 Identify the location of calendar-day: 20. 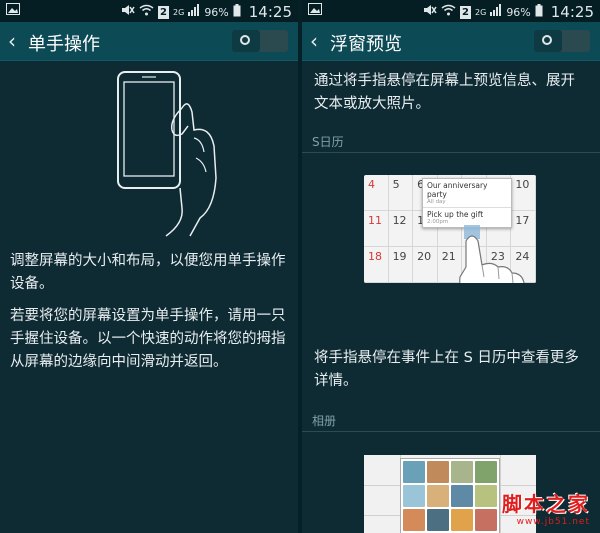
(425, 265).